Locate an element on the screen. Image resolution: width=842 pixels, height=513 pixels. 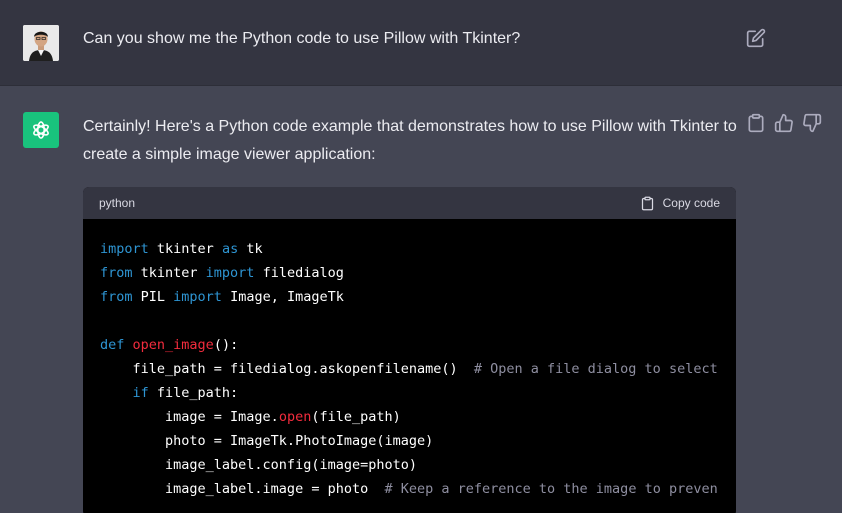
code-token: open is located at coordinates (295, 417).